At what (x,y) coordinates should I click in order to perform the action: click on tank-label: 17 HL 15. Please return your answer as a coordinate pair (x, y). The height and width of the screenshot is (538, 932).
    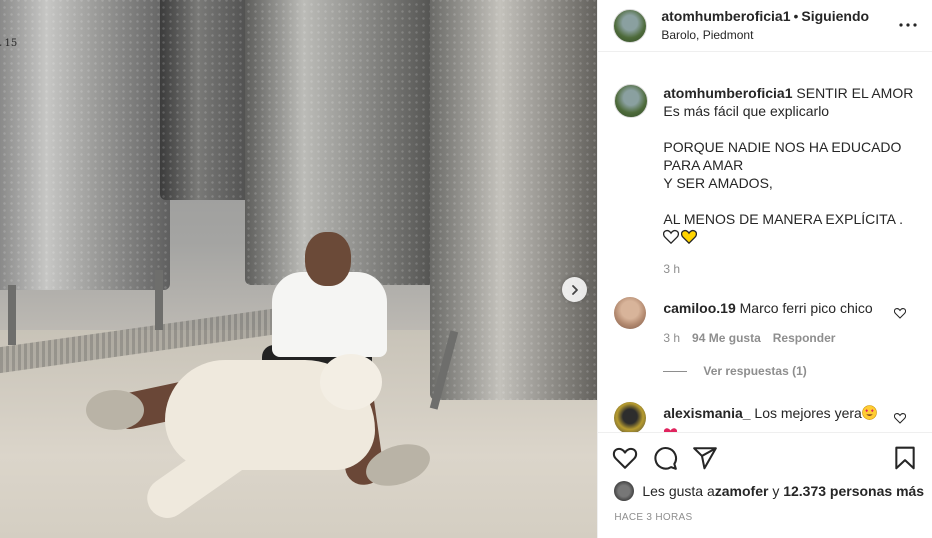
    Looking at the image, I should click on (9, 43).